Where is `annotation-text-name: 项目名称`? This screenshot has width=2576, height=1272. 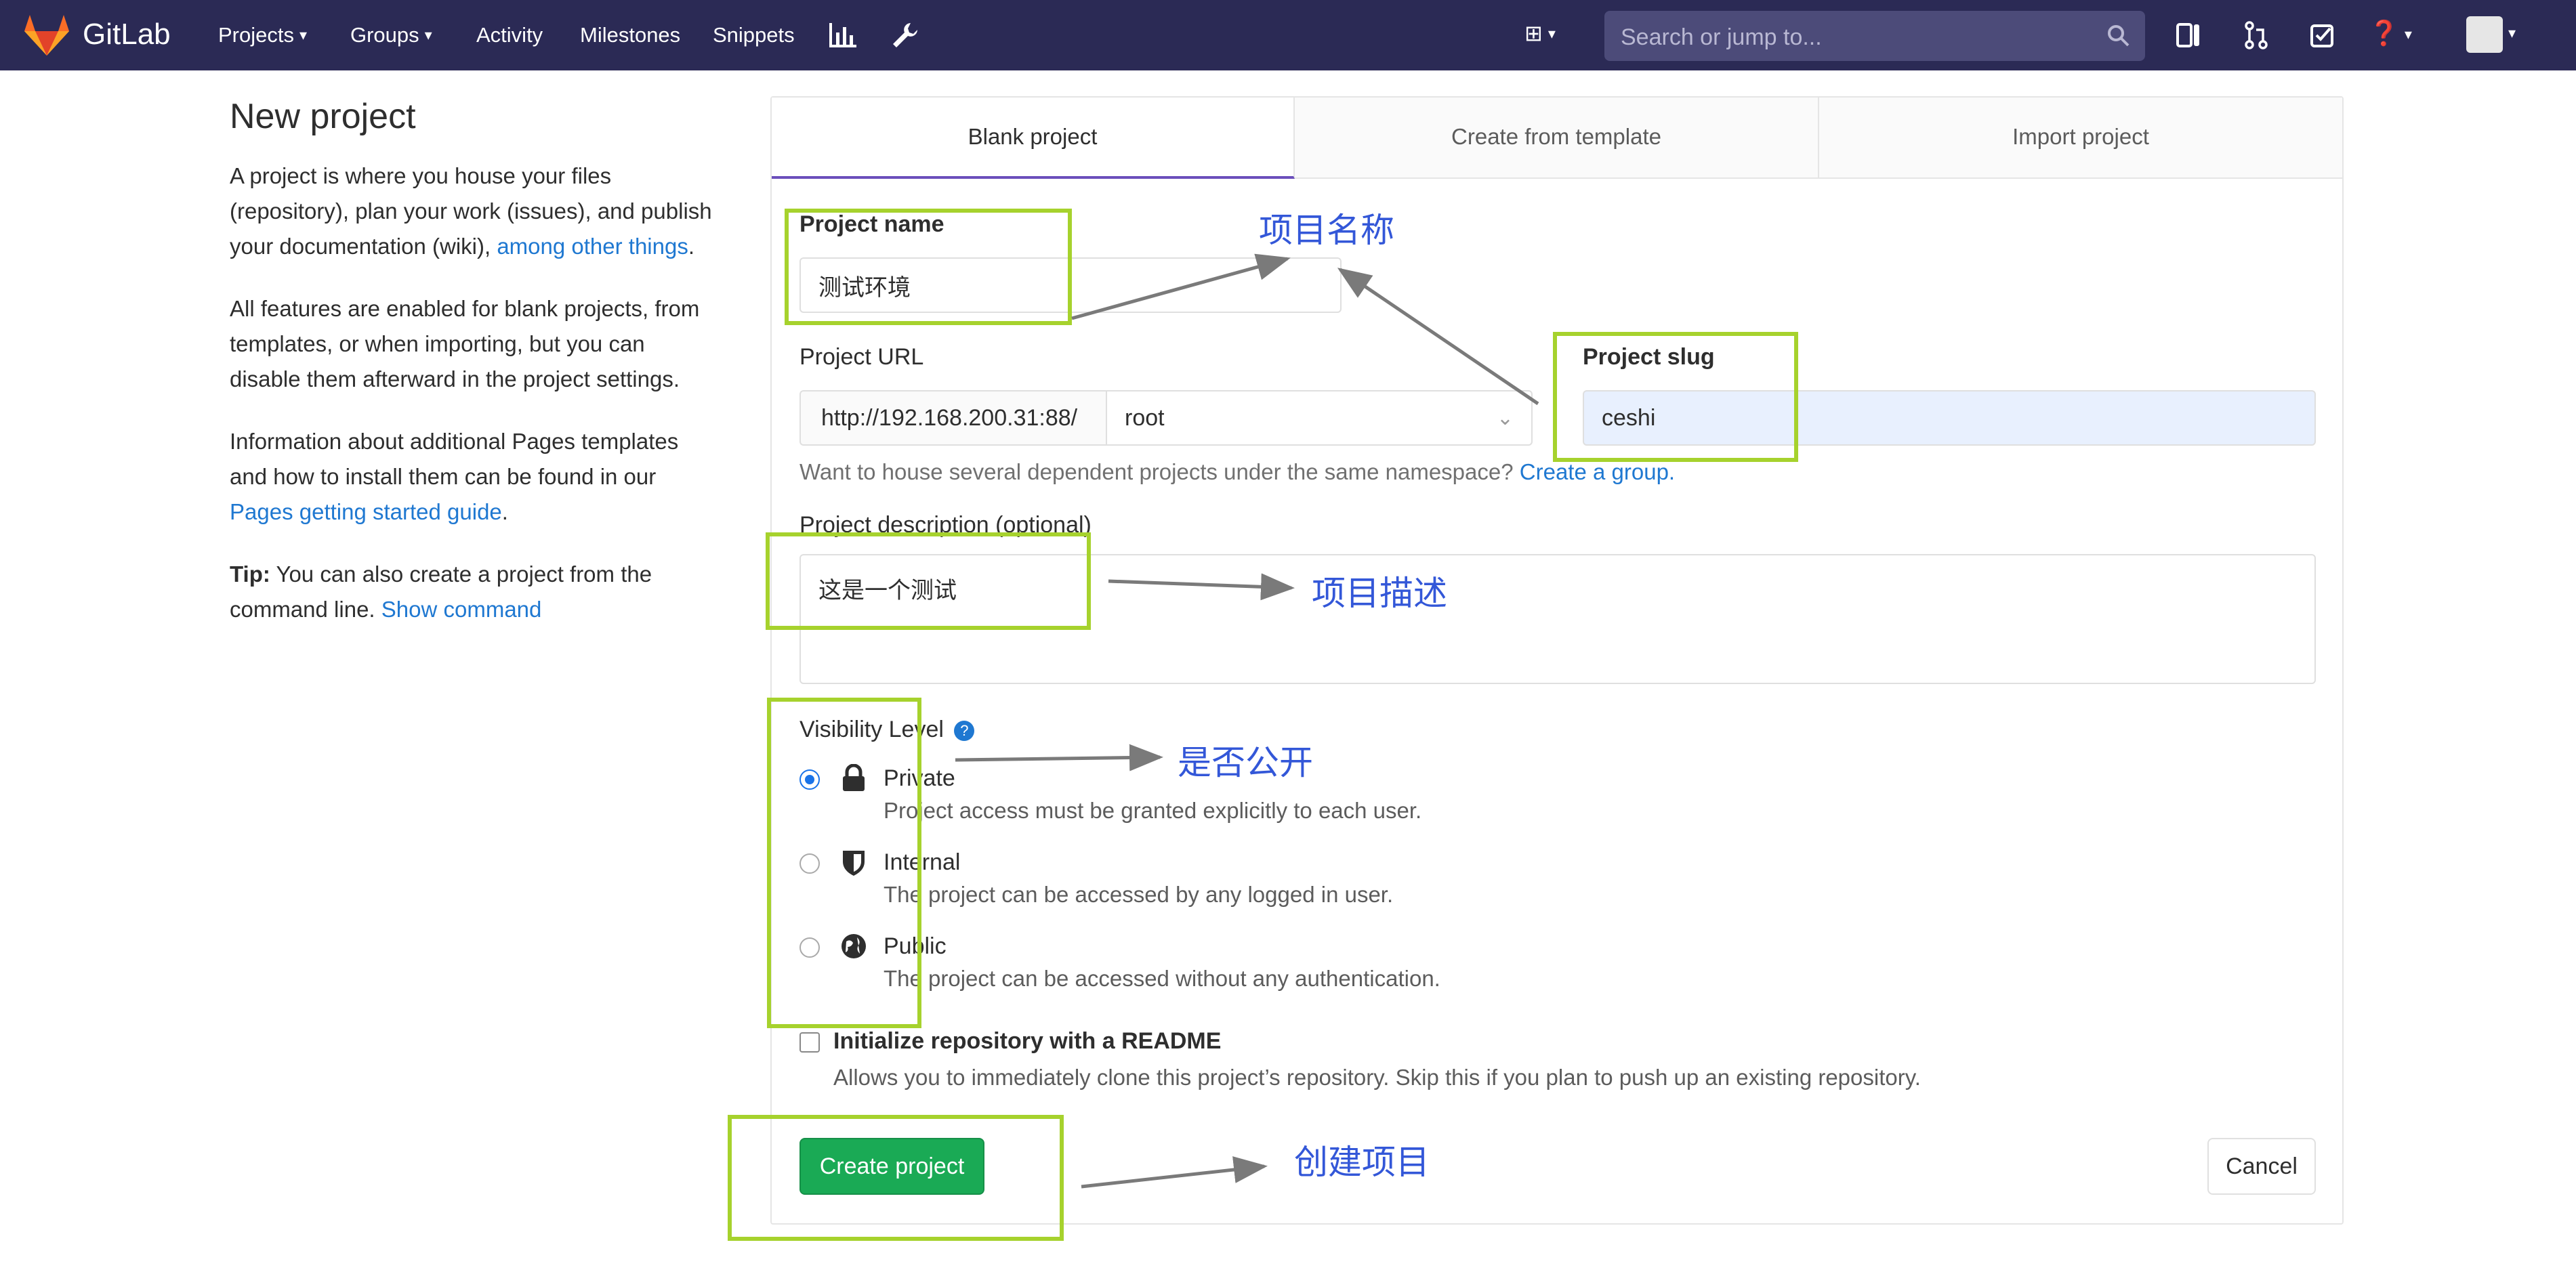 annotation-text-name: 项目名称 is located at coordinates (1326, 231).